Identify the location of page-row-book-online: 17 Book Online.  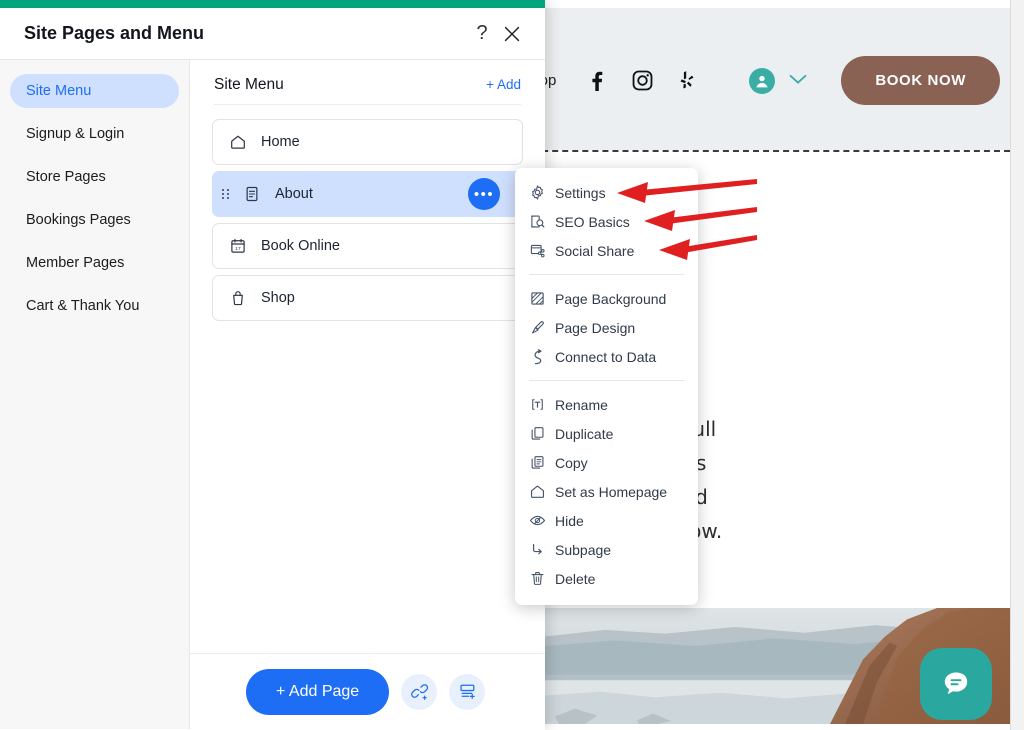
(367, 246).